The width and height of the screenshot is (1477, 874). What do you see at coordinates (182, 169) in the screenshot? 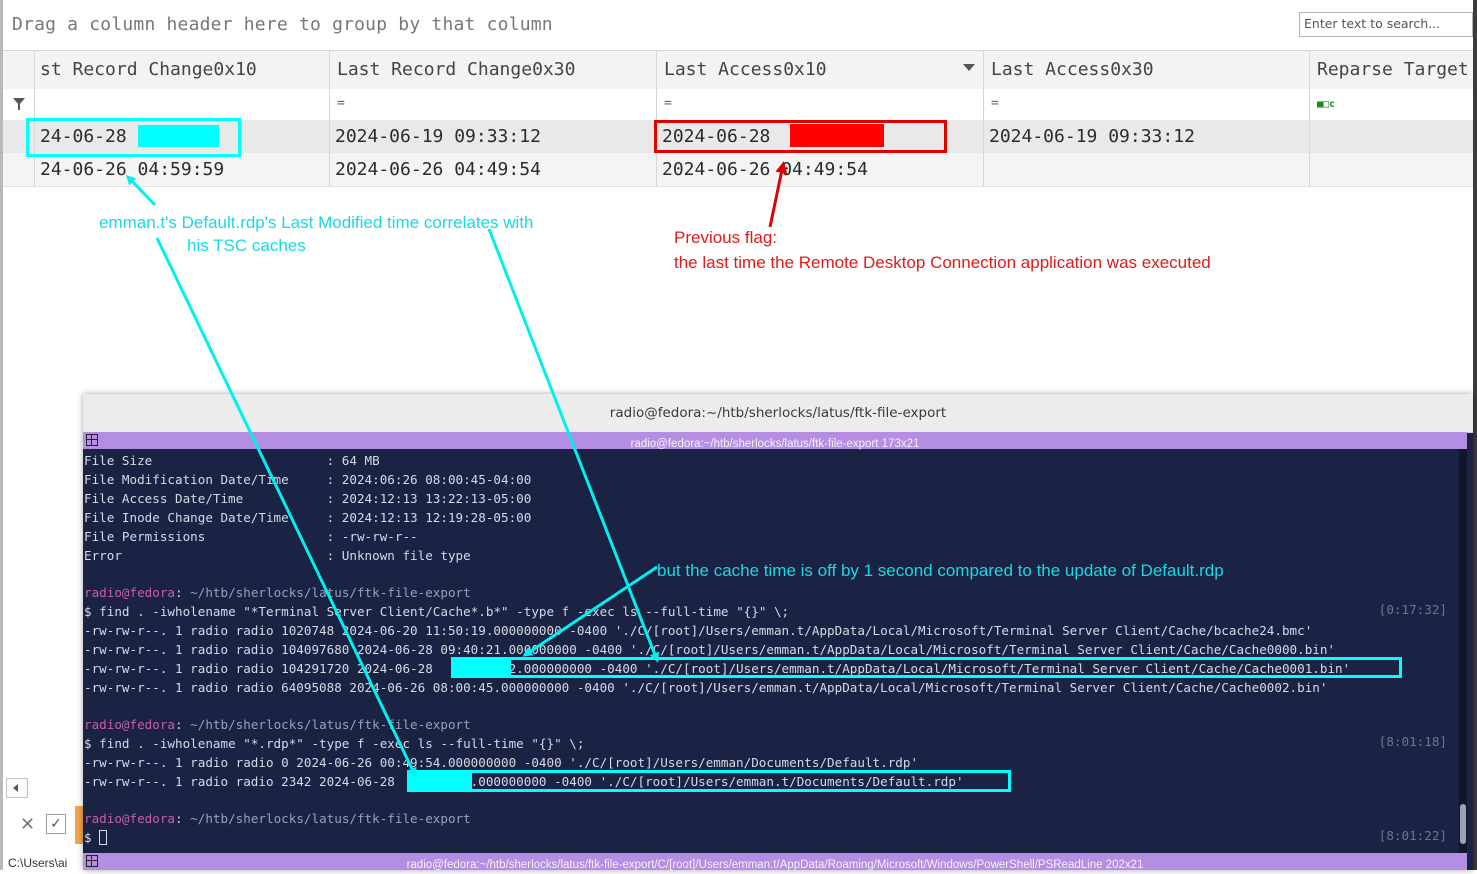
I see `table-cell: 24-06-26 04:59:59` at bounding box center [182, 169].